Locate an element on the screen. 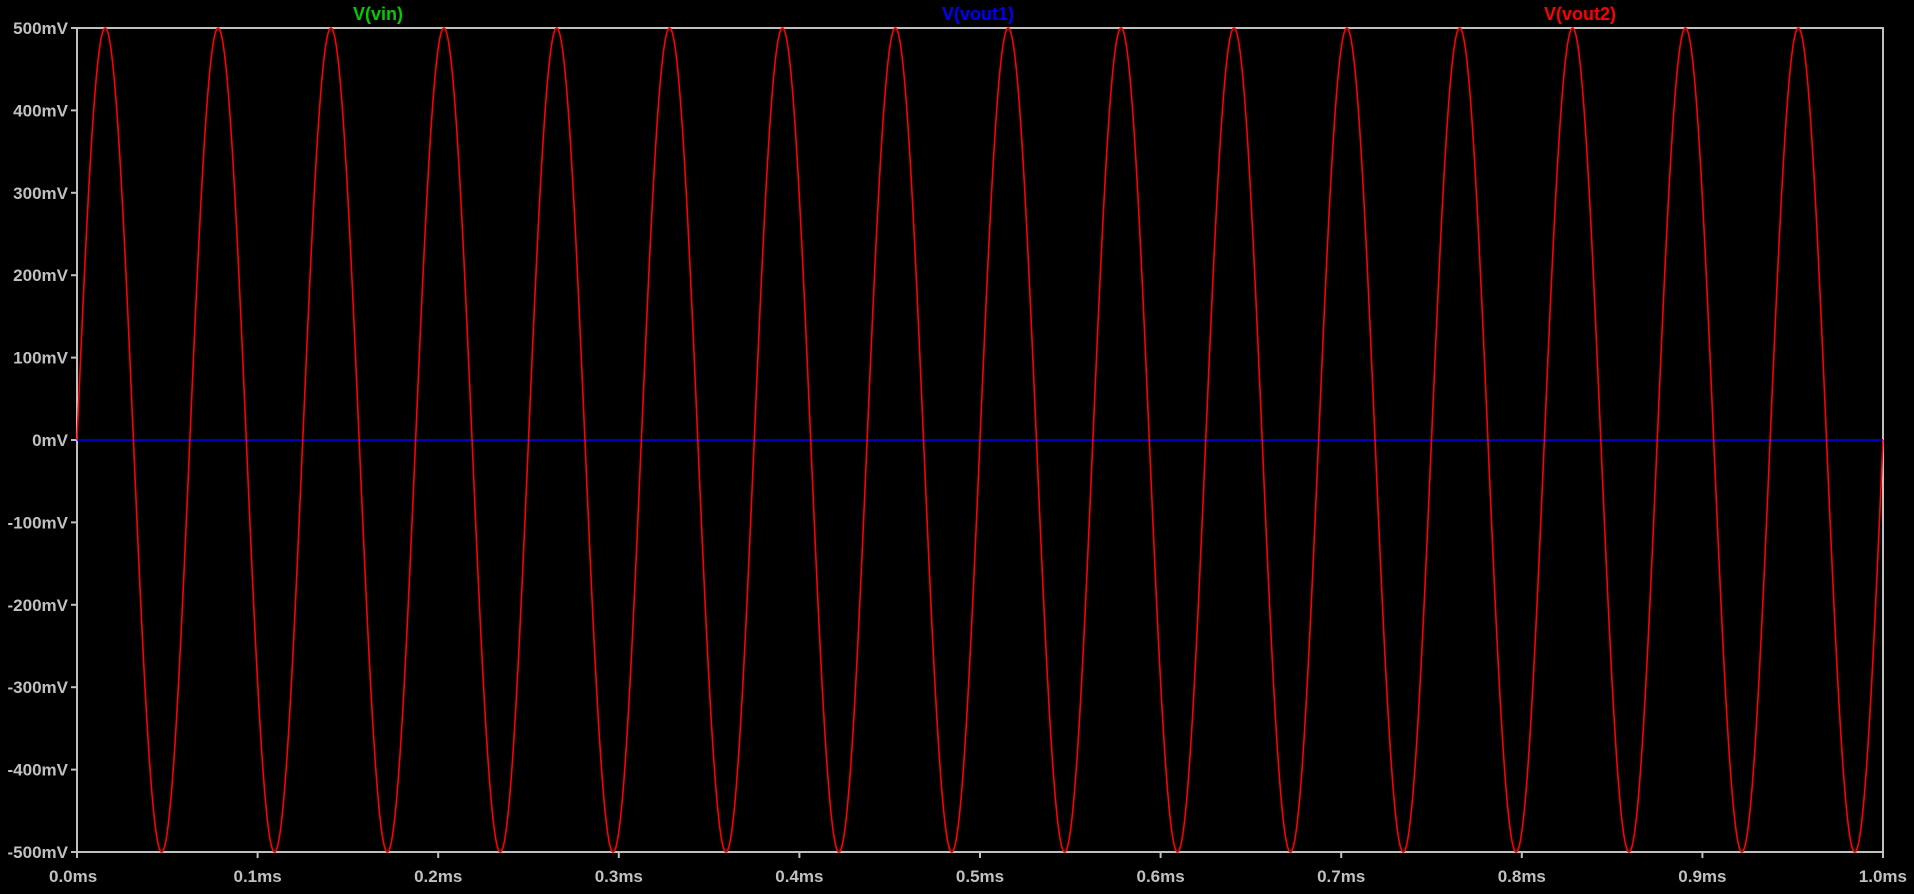 The image size is (1914, 894). y-tick-label: 0mV is located at coordinates (50, 440).